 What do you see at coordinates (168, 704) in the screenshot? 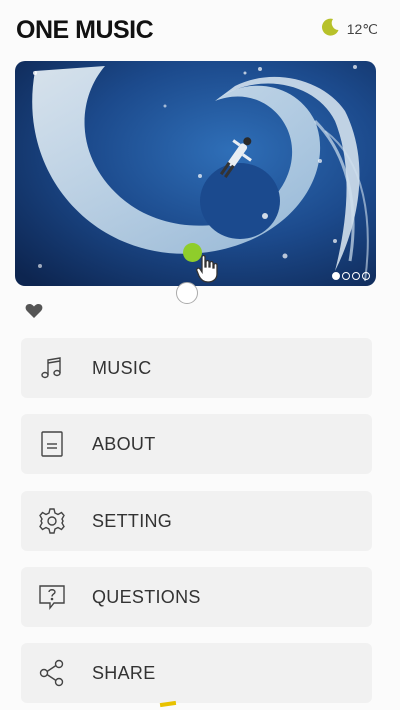
I see `decorative-mark` at bounding box center [168, 704].